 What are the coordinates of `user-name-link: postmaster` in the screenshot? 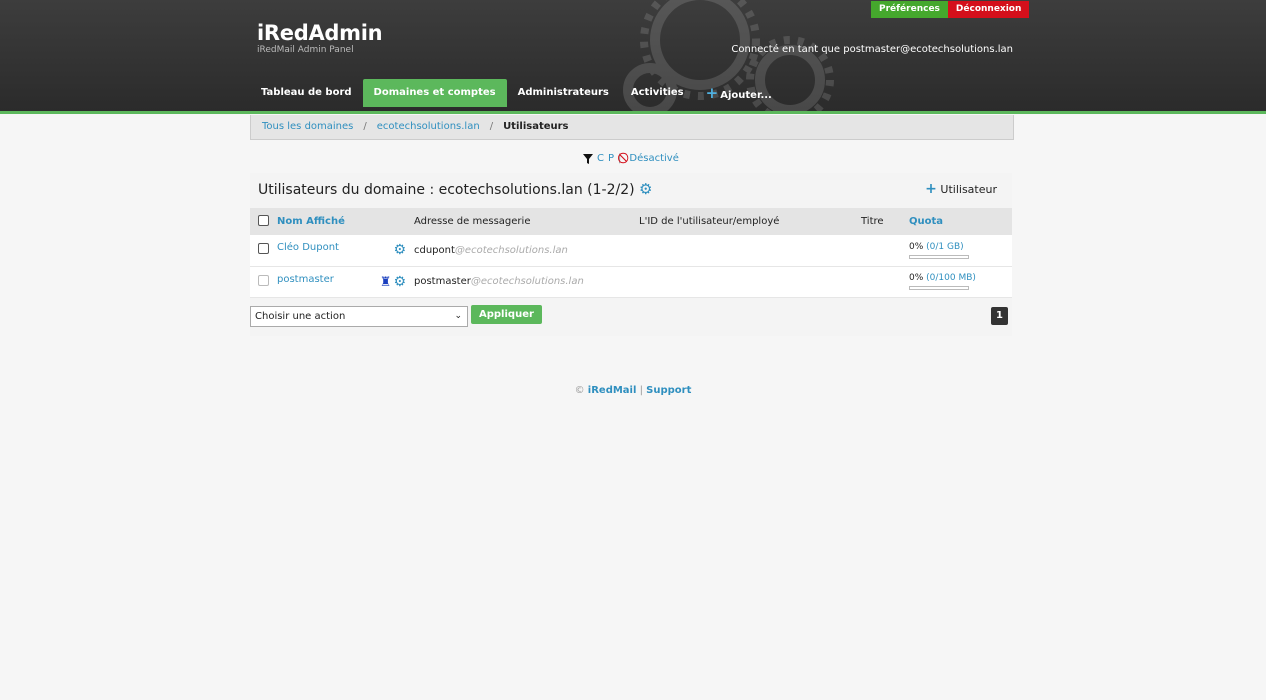 It's located at (305, 279).